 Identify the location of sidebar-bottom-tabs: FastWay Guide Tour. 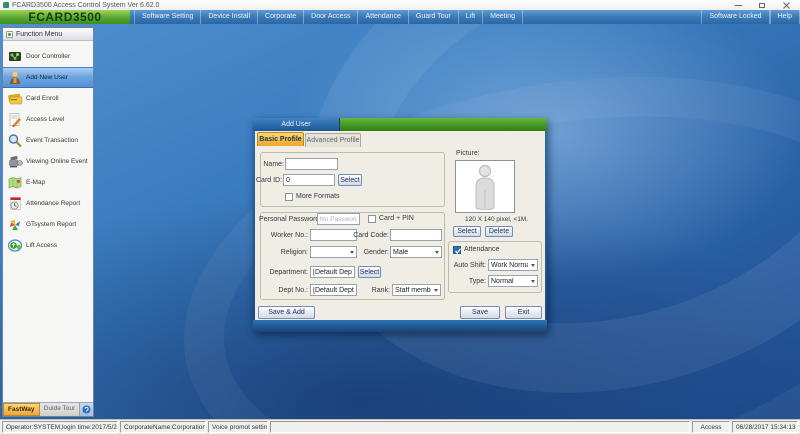
(48, 409).